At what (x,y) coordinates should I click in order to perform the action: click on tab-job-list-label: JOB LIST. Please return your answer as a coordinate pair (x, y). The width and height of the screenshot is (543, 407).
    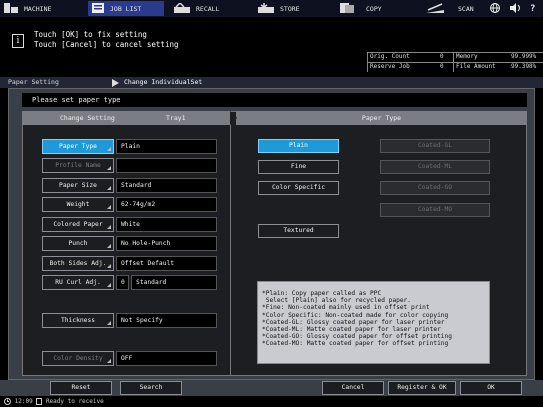
    Looking at the image, I should click on (126, 8).